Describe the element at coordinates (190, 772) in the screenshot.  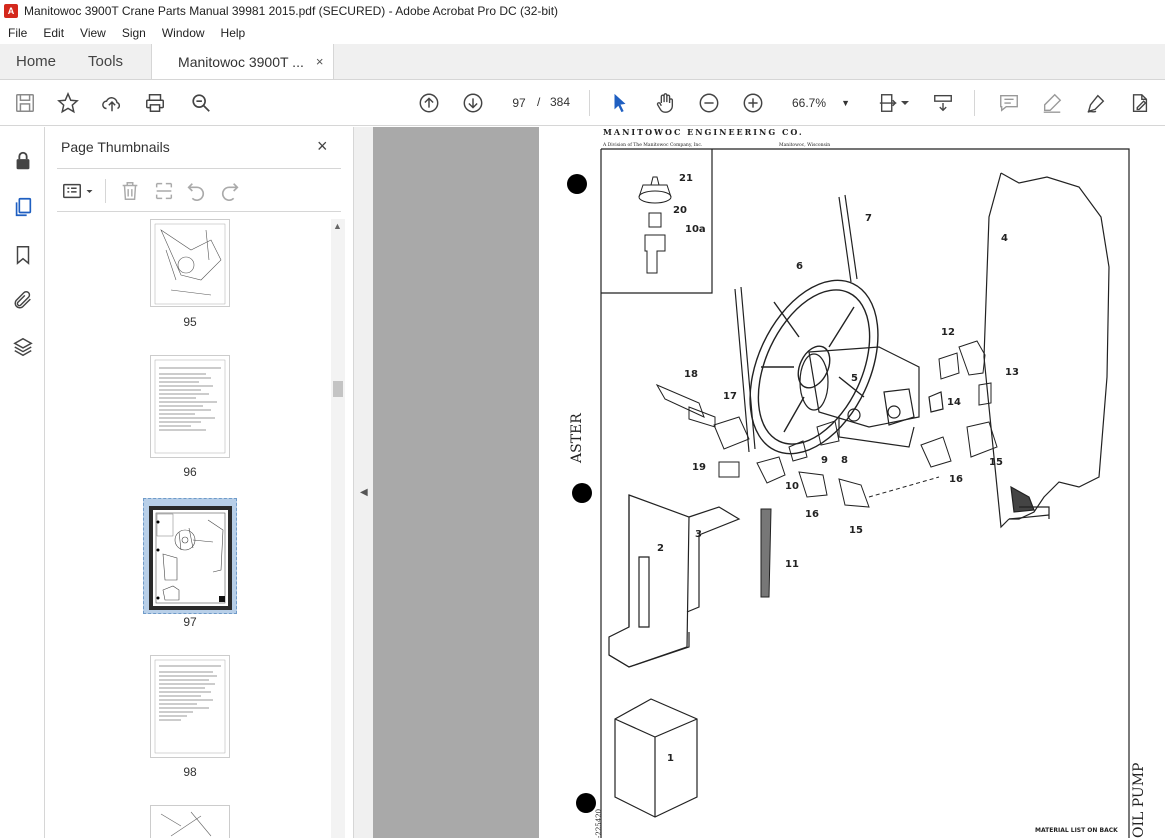
I see `thumbnail-label: 98` at that location.